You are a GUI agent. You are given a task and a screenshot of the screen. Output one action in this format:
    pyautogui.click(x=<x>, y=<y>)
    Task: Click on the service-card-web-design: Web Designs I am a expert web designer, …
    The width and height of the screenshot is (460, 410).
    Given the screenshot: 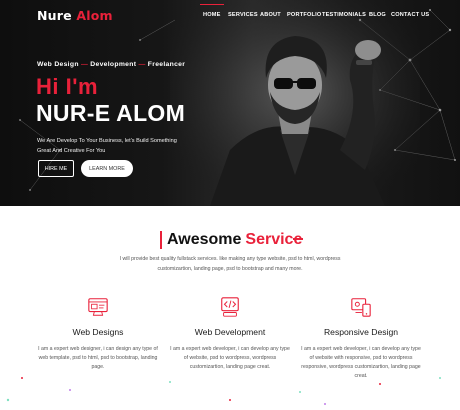 What is the action you would take?
    pyautogui.click(x=98, y=334)
    